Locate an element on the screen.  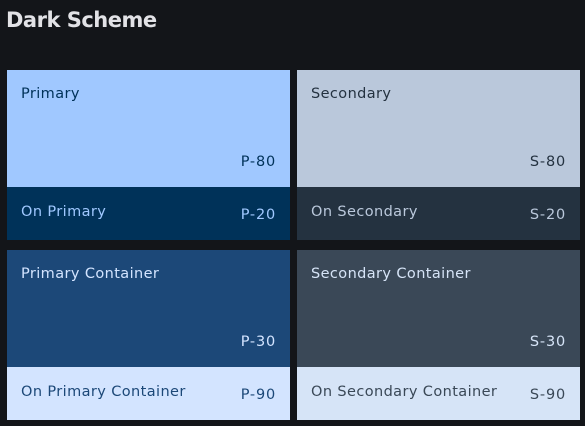
secondary-swatch: Secondary S-80 is located at coordinates (438, 128).